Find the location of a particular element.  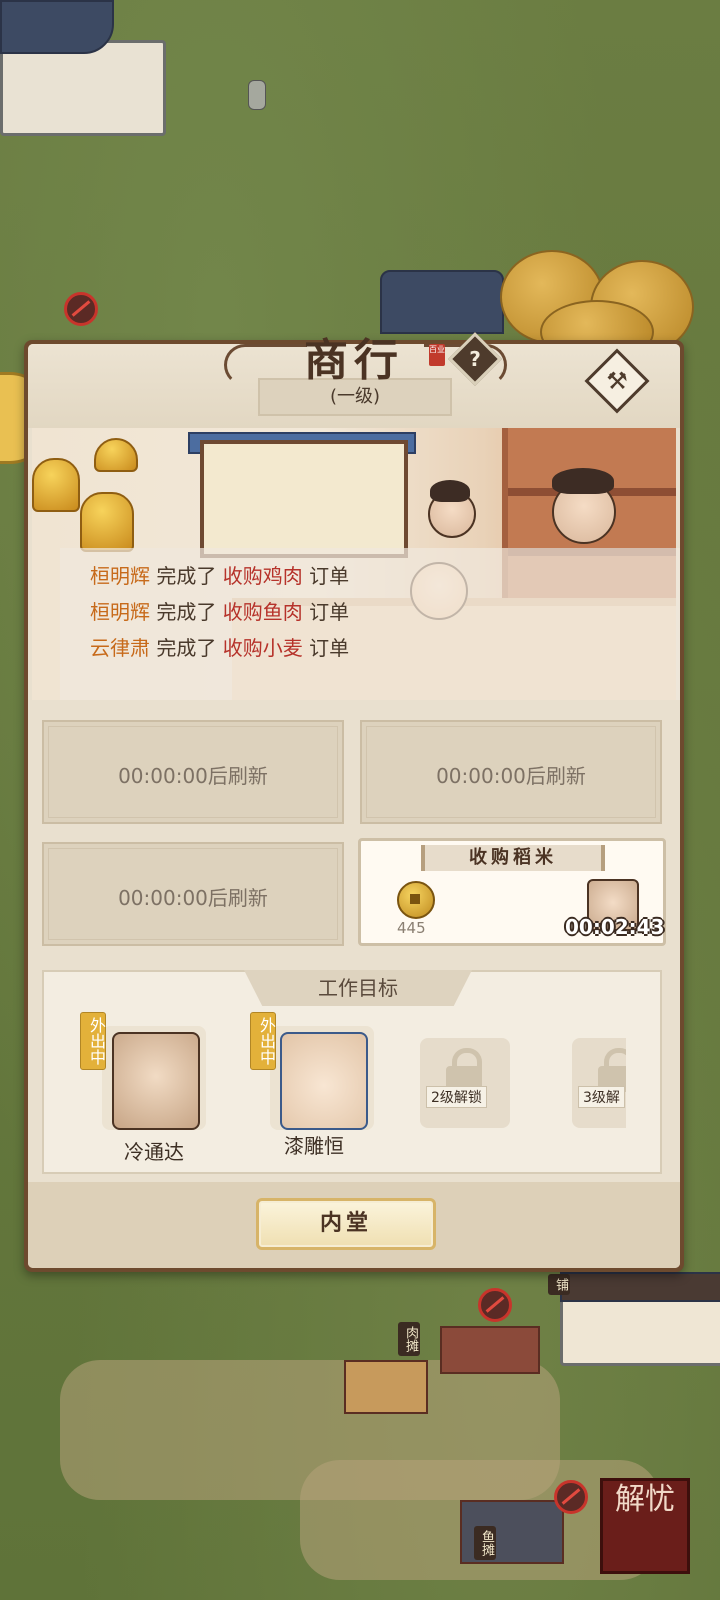

inner-hall-button: 内堂 is located at coordinates (346, 1224).